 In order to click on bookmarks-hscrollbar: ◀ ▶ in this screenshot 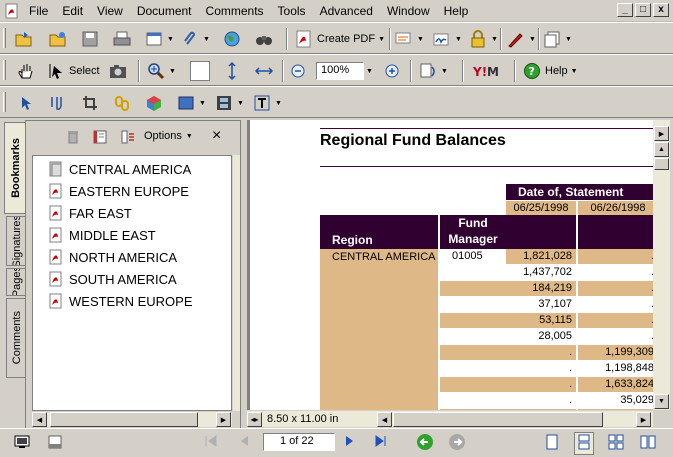, I will do `click(132, 419)`.